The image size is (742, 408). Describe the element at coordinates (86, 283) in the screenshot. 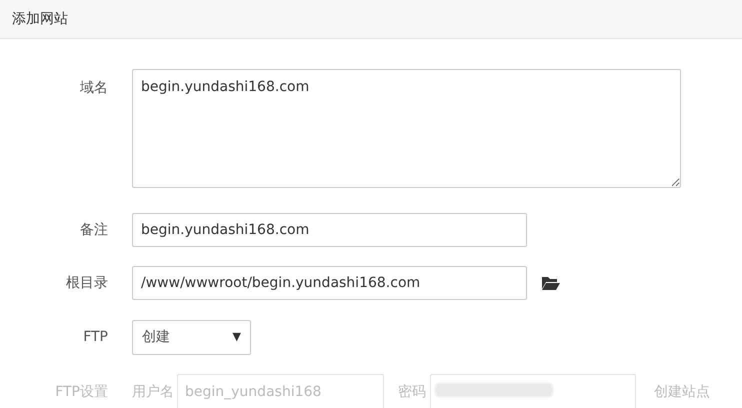

I see `field-label: 根目录` at that location.